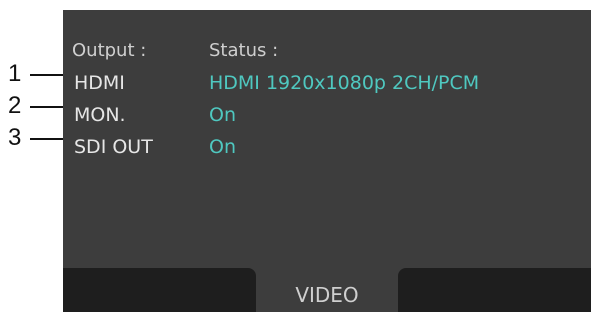 Image resolution: width=591 pixels, height=312 pixels. I want to click on status-value-hdmi: HDMI 1920x1080p 2CH/PCM, so click(344, 83).